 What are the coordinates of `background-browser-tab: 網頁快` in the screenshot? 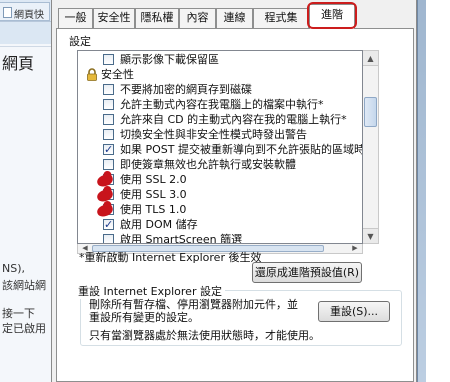 It's located at (25, 11).